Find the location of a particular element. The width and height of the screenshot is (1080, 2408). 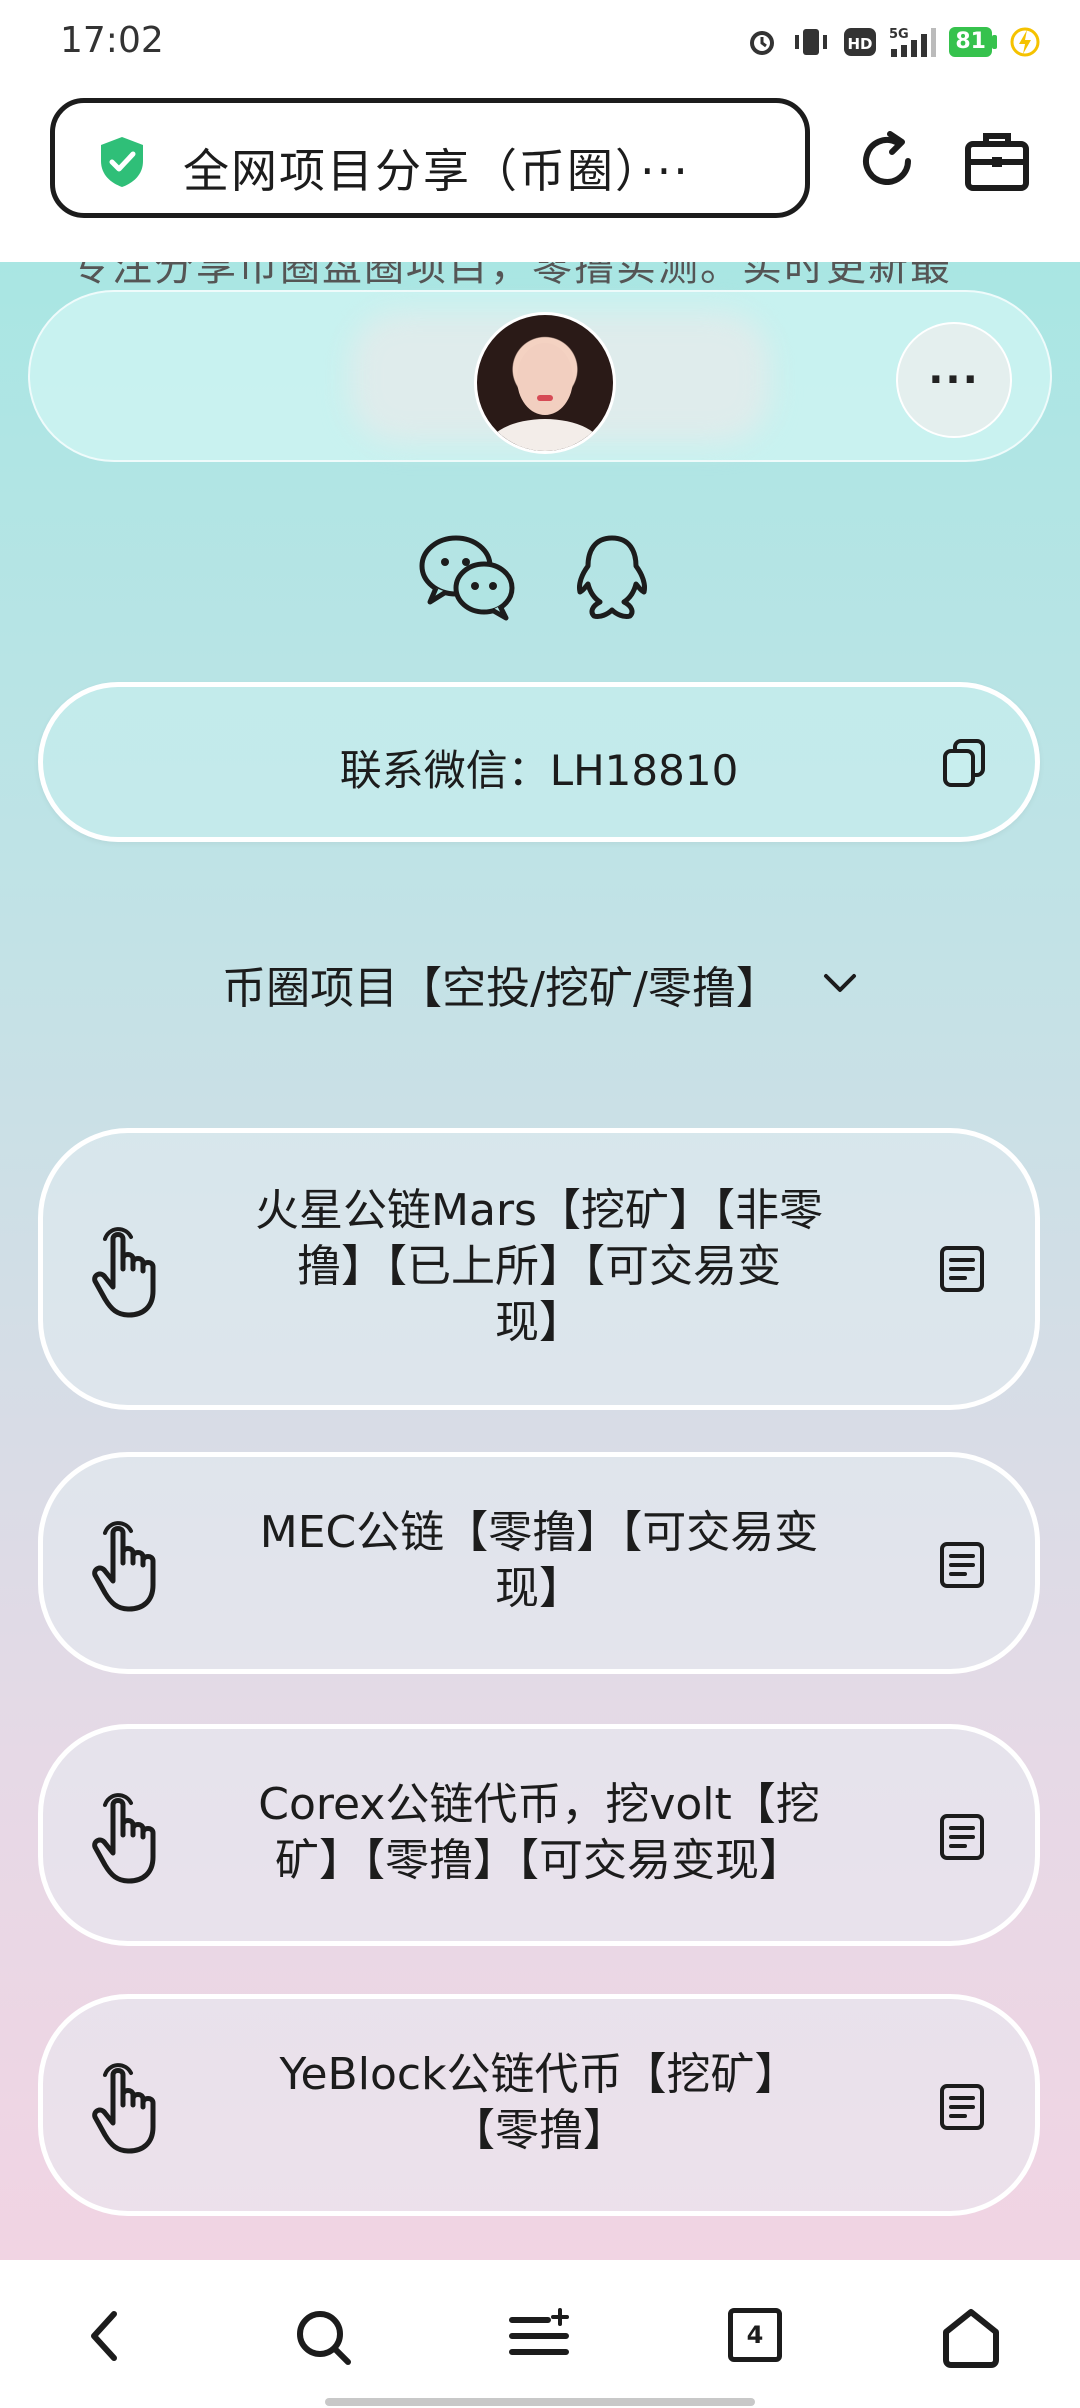

social-links is located at coordinates (540, 577).